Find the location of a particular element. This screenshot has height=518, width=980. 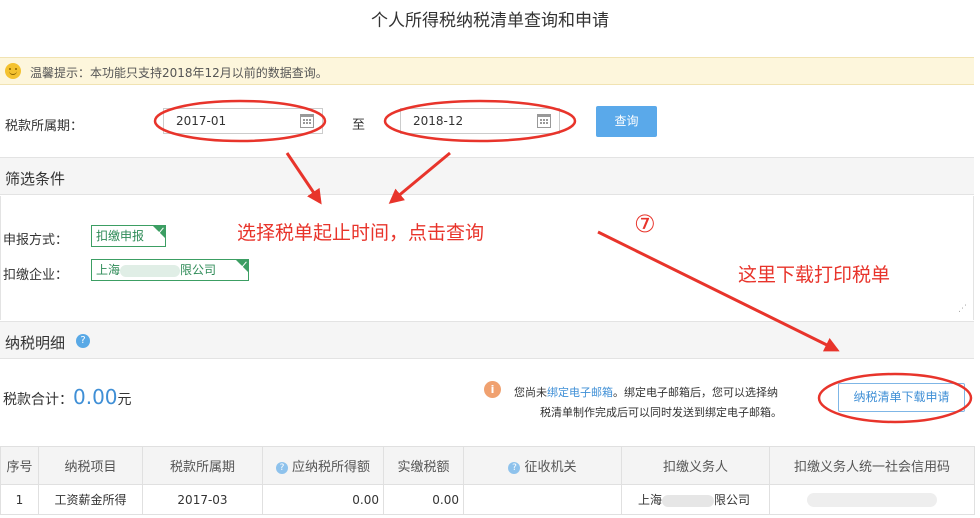

detail-section-header: 纳税明细 ? is located at coordinates (487, 340).